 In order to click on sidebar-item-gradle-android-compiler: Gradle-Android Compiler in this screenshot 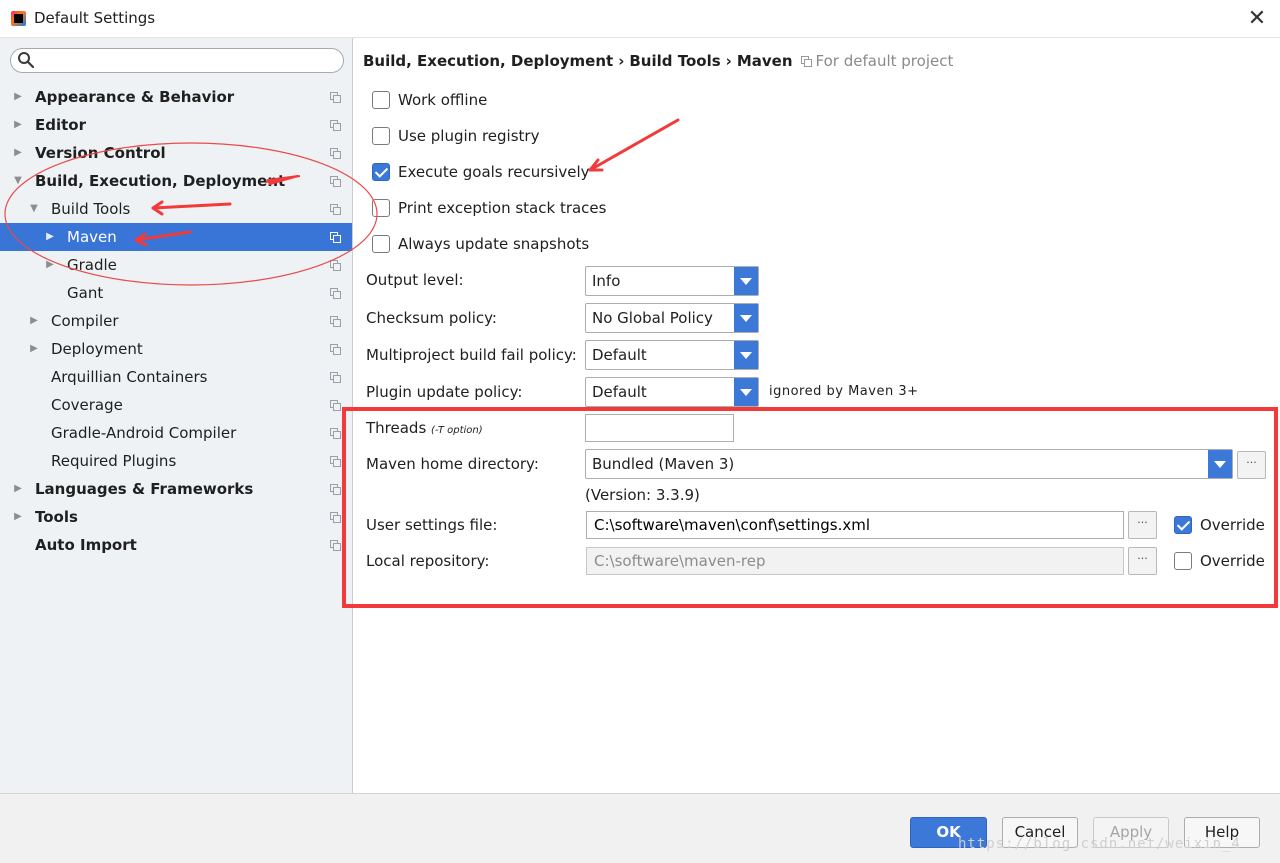, I will do `click(176, 433)`.